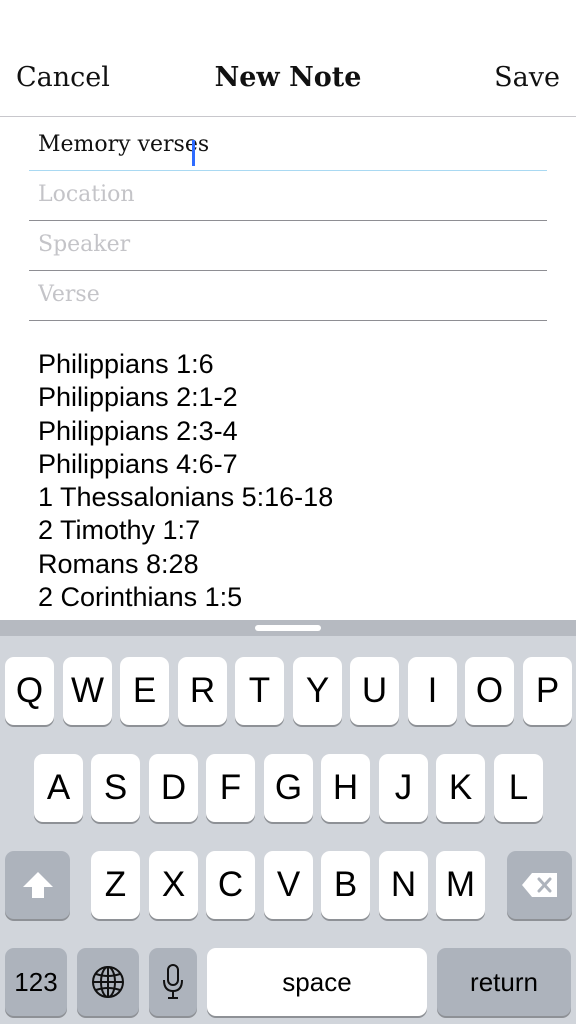 This screenshot has width=576, height=1024. I want to click on key-c: C, so click(230, 885).